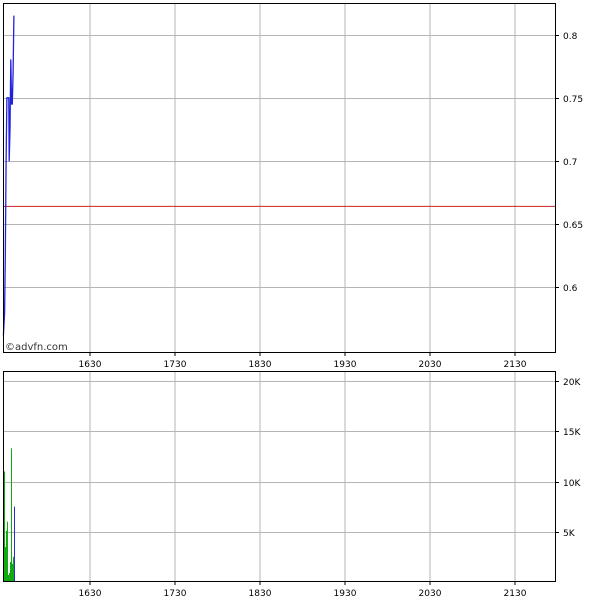 The image size is (600, 600). I want to click on y-tick-label: 0.8, so click(570, 37).